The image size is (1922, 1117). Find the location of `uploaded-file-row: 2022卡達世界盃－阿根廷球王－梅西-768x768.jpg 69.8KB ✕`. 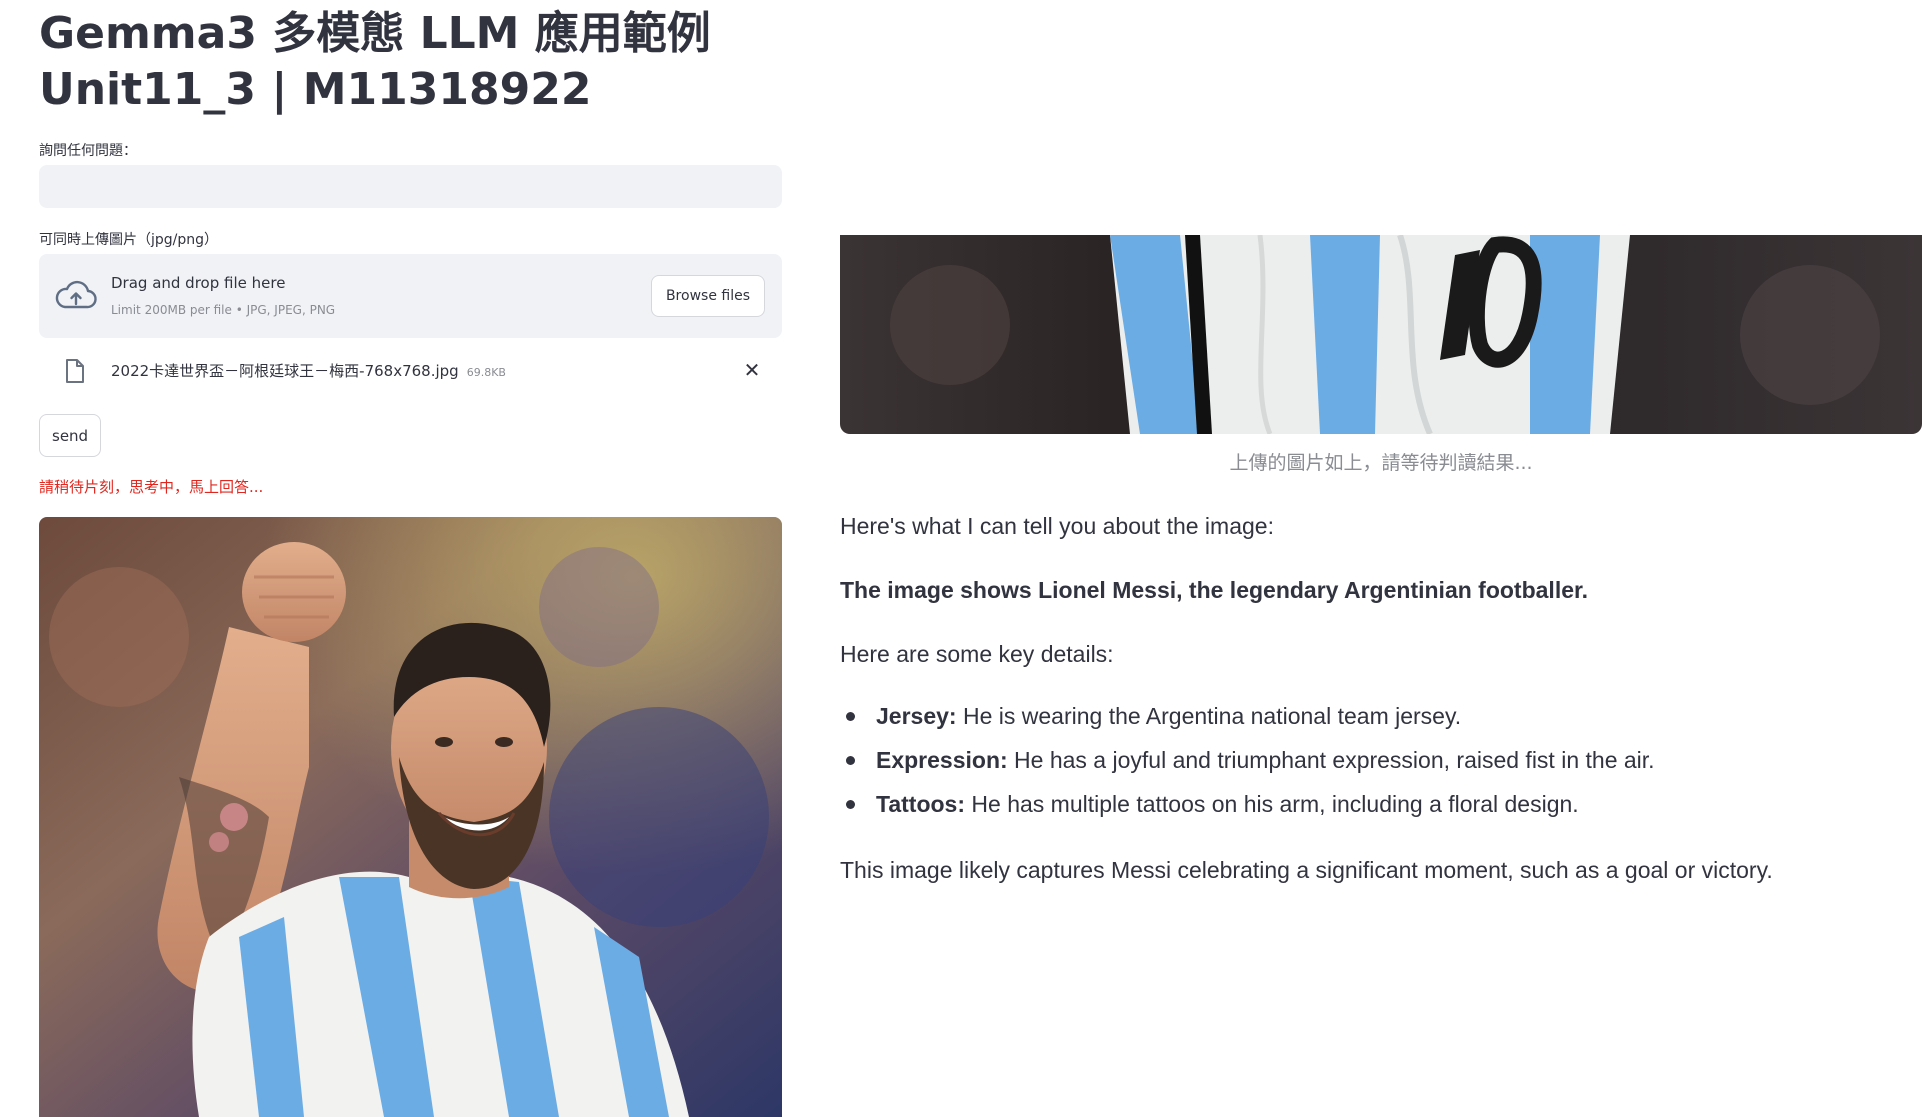

uploaded-file-row: 2022卡達世界盃－阿根廷球王－梅西-768x768.jpg 69.8KB ✕ is located at coordinates (410, 371).